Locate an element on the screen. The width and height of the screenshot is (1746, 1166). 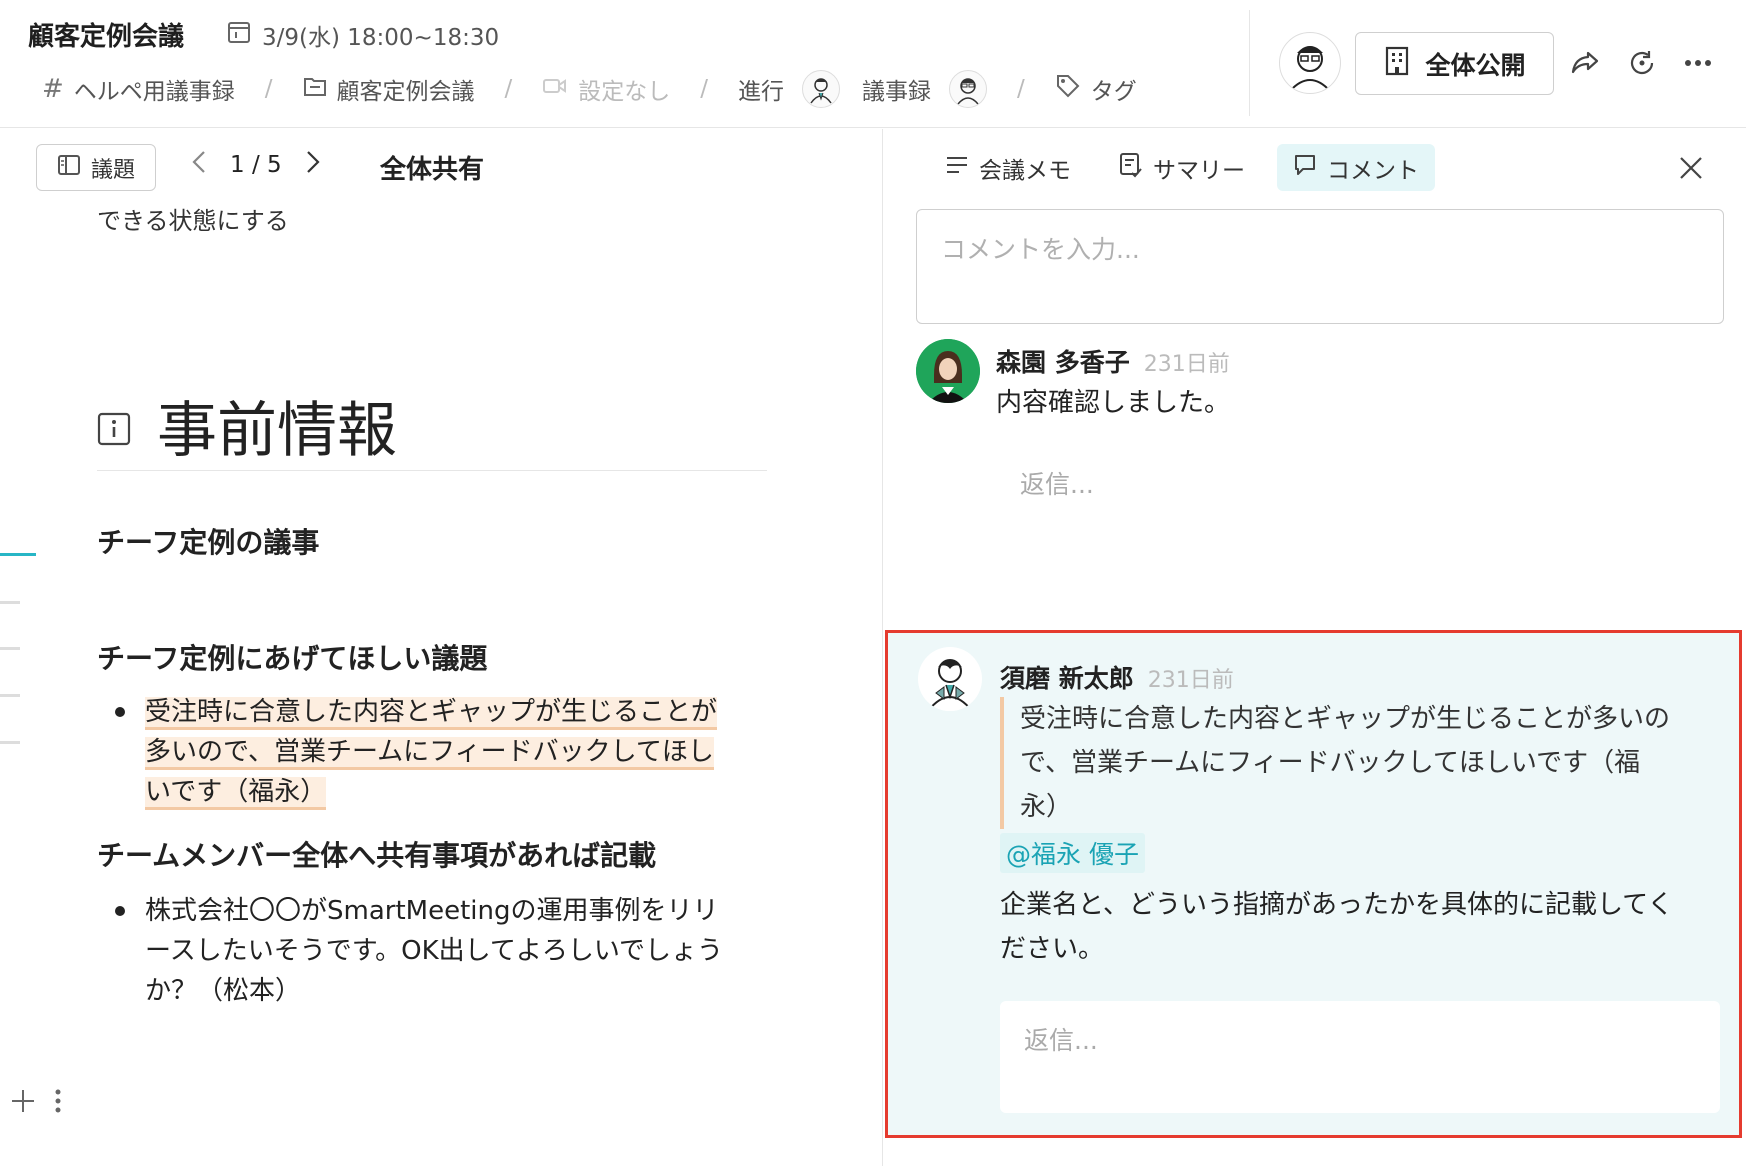
user-avatar is located at coordinates (1310, 63).